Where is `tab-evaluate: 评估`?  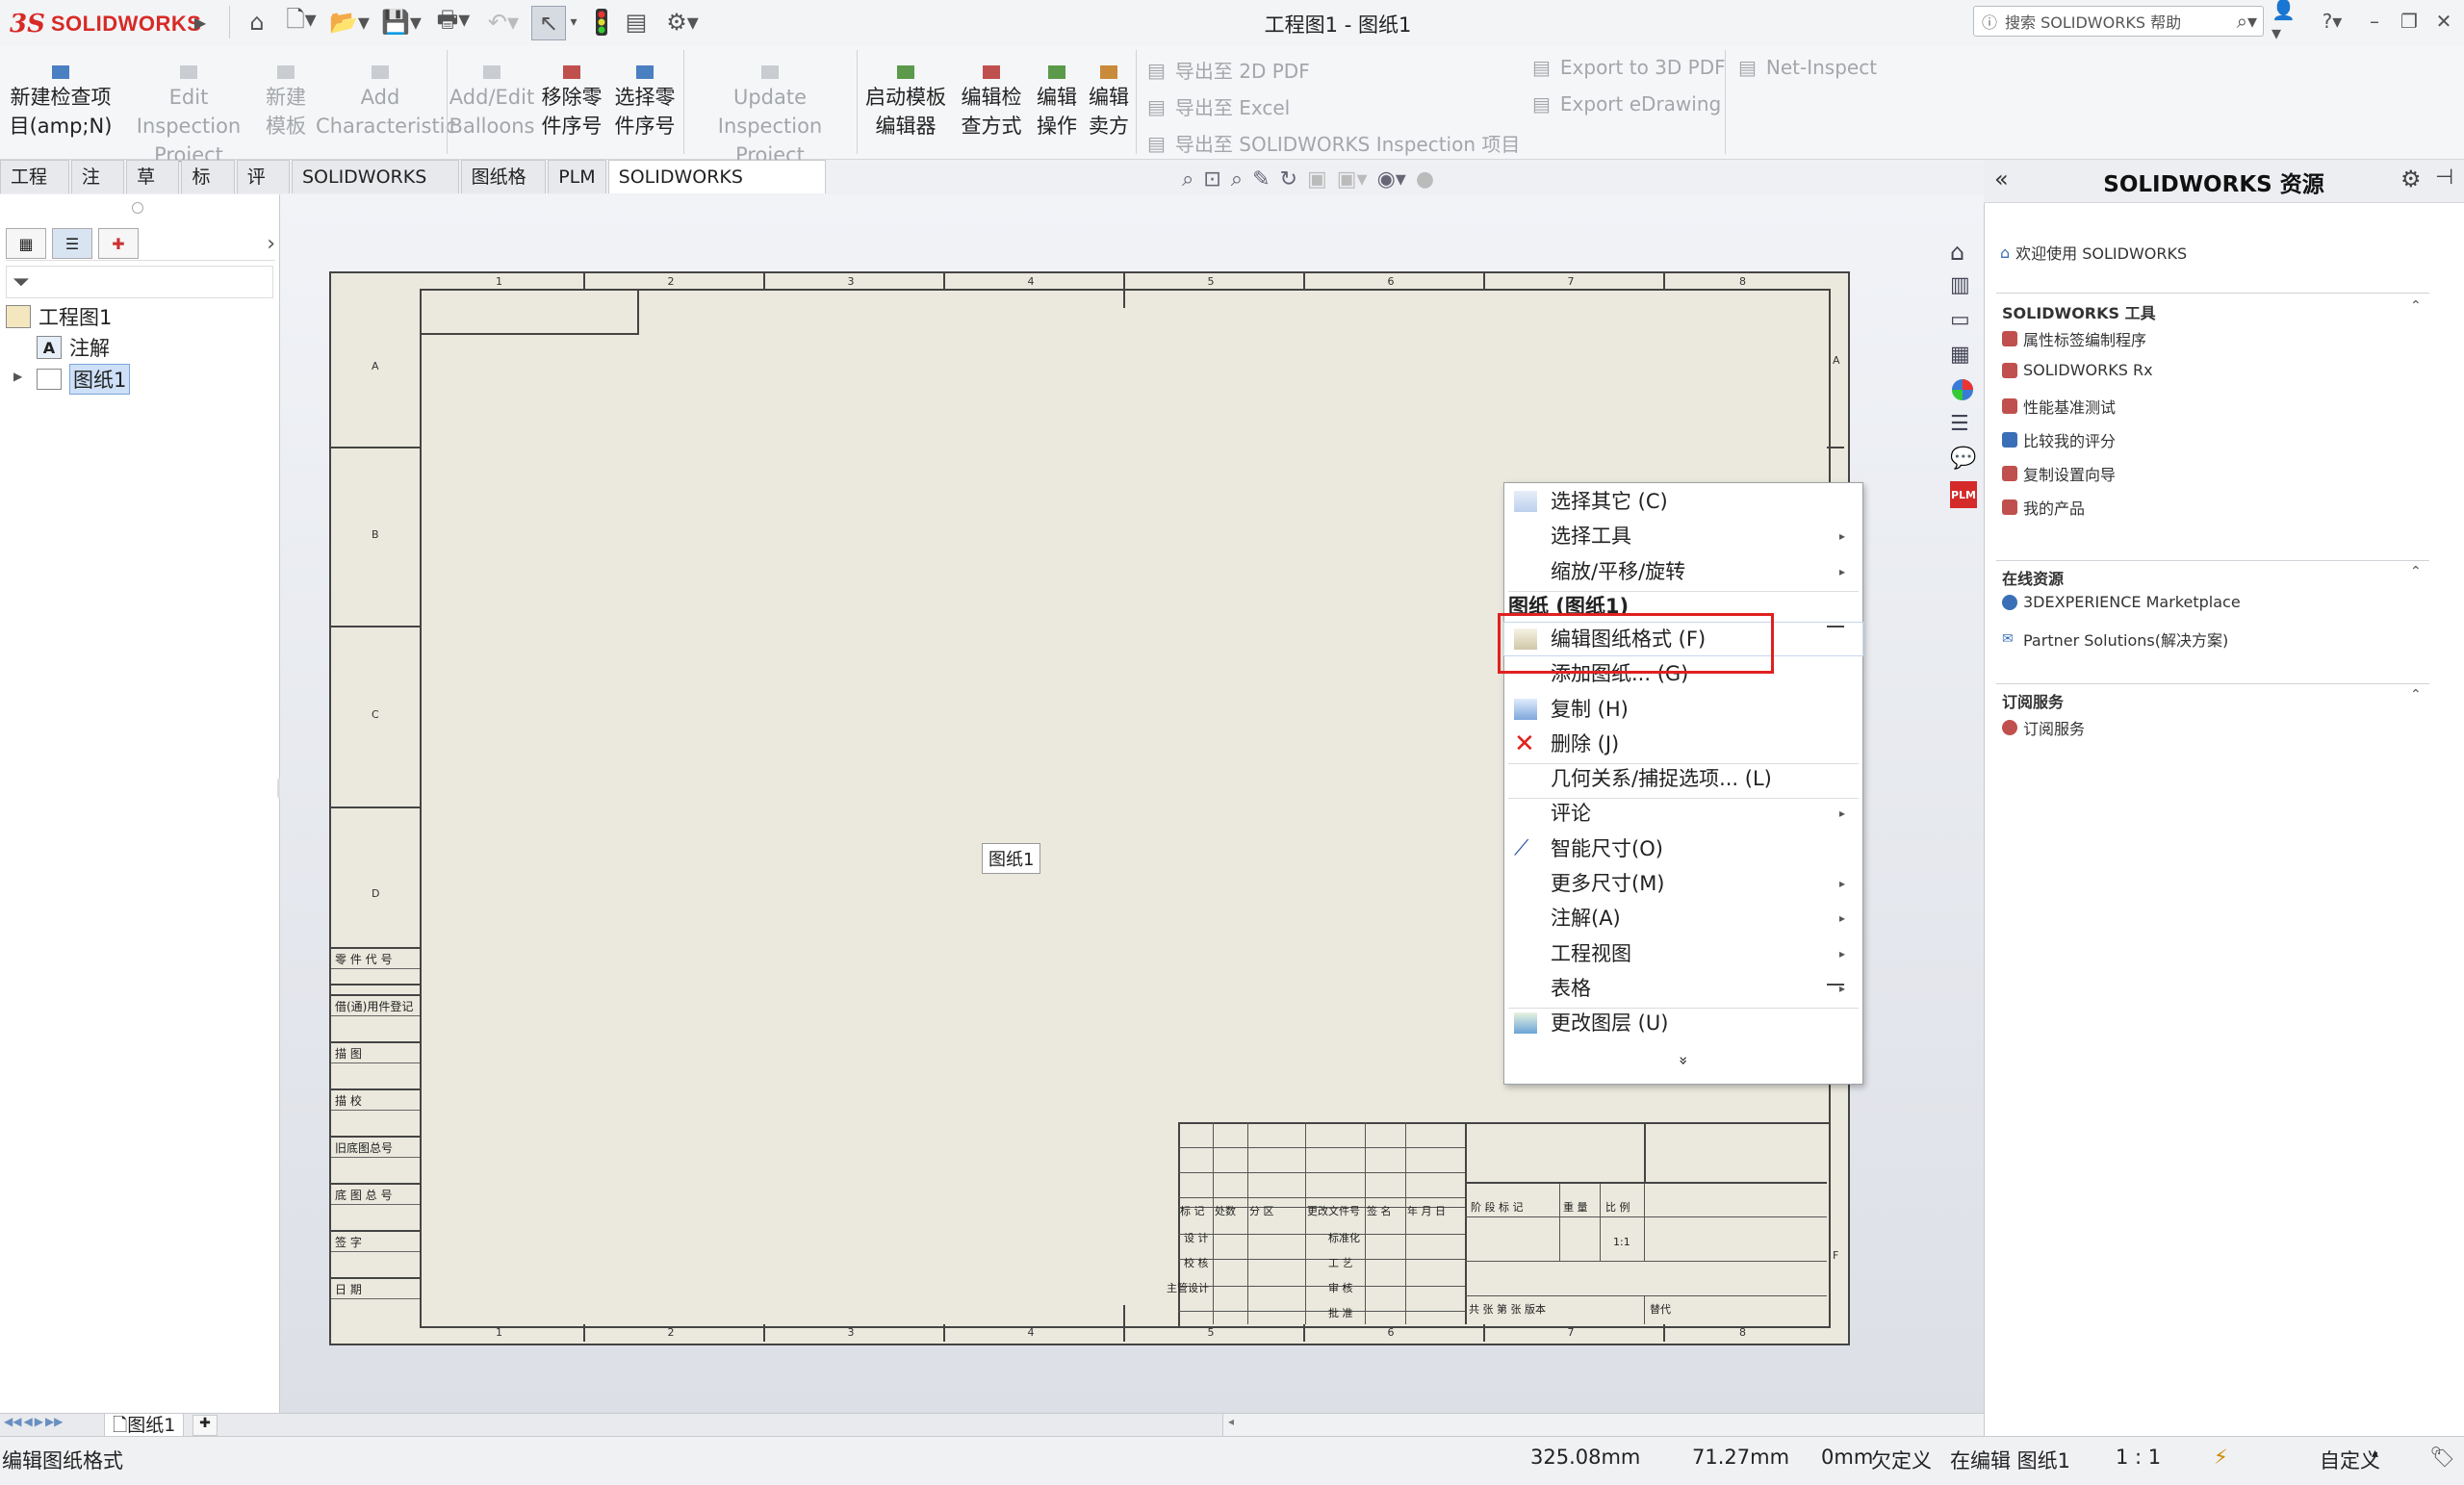
tab-evaluate: 评估 is located at coordinates (263, 190).